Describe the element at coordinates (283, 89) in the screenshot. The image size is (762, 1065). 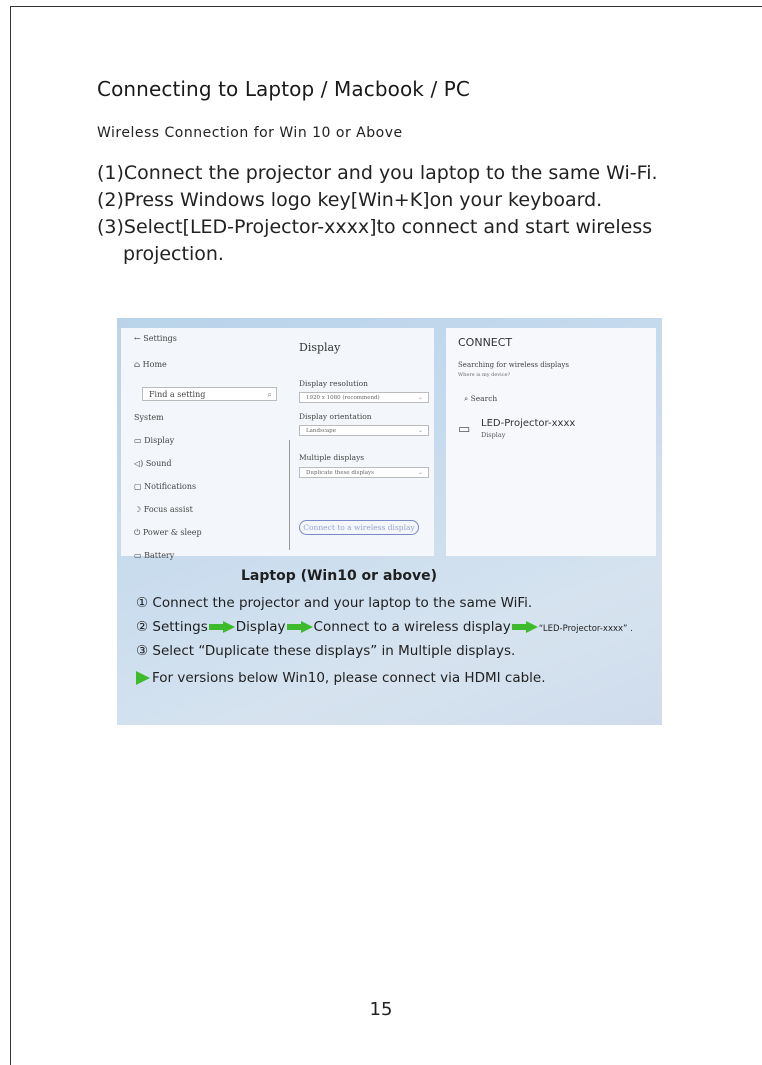
I see `page-heading: Connecting to Laptop / Macbook / PC` at that location.